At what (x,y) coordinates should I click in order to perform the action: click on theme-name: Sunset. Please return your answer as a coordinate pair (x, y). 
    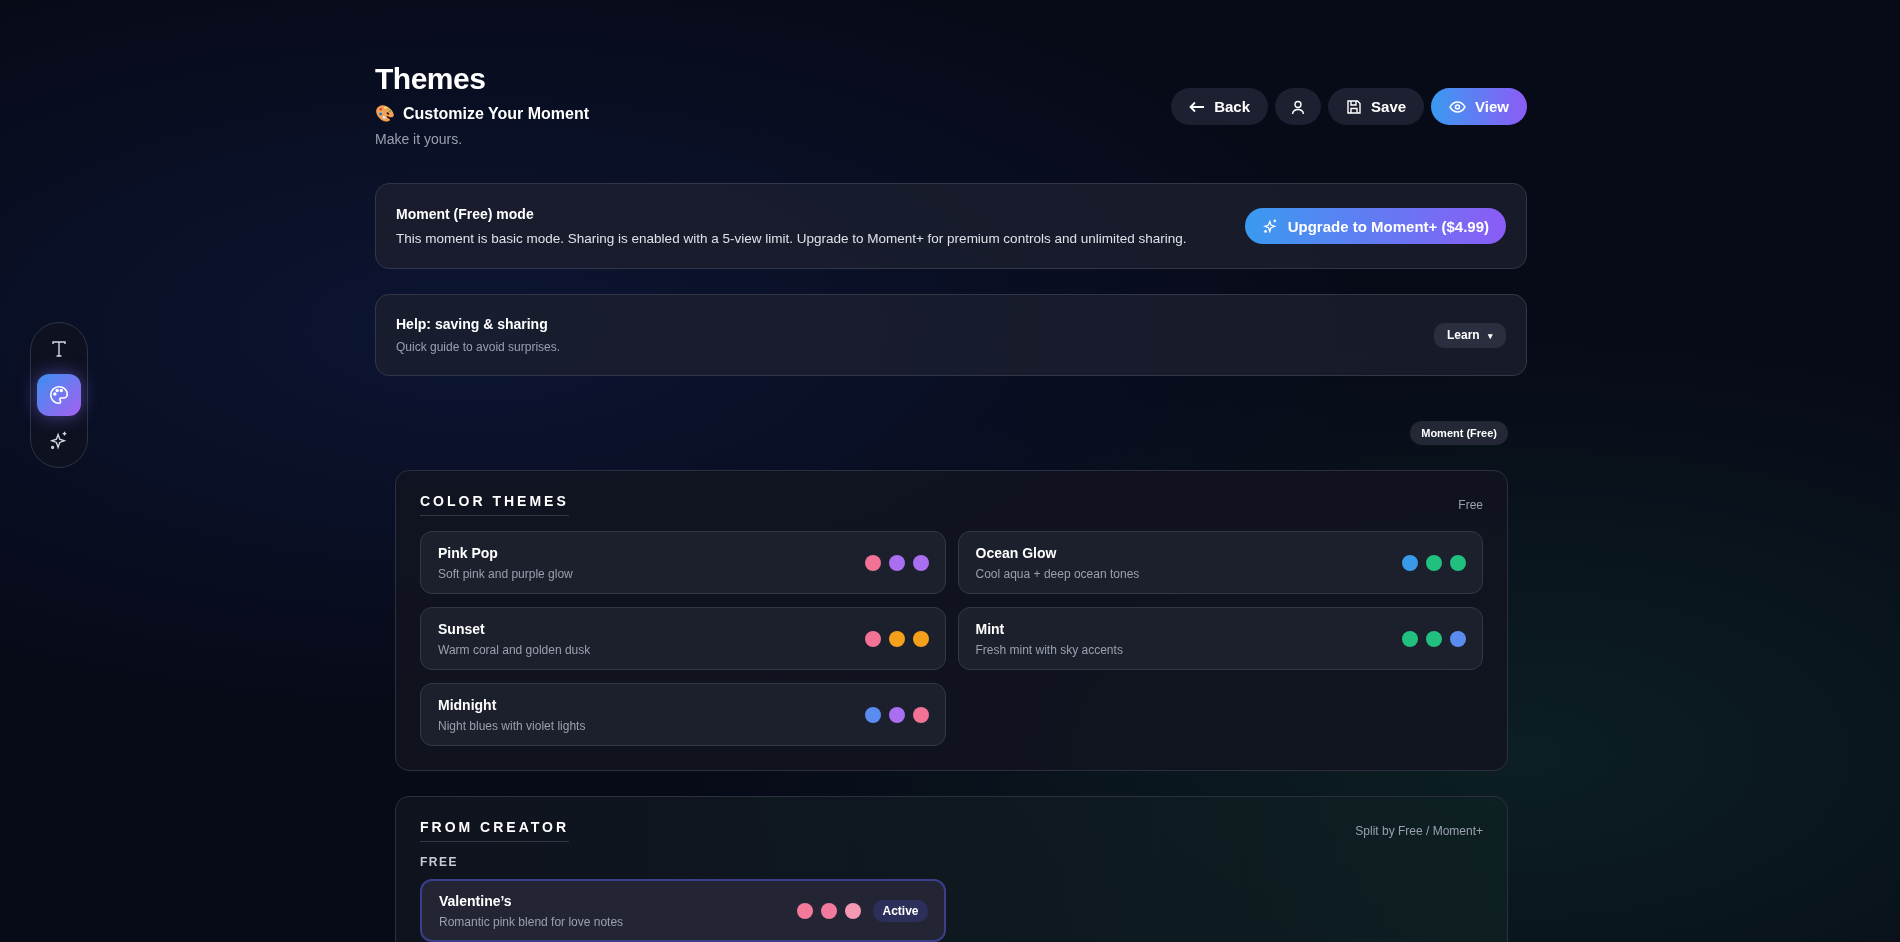
    Looking at the image, I should click on (462, 628).